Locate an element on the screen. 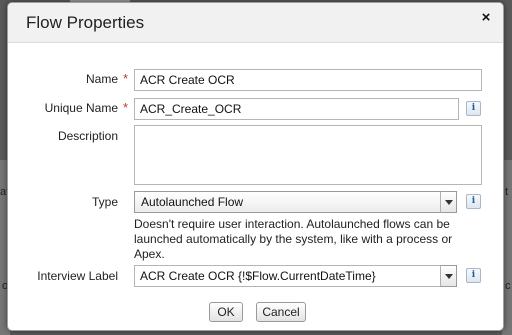 The height and width of the screenshot is (335, 512). background-text-fragment: c is located at coordinates (508, 286).